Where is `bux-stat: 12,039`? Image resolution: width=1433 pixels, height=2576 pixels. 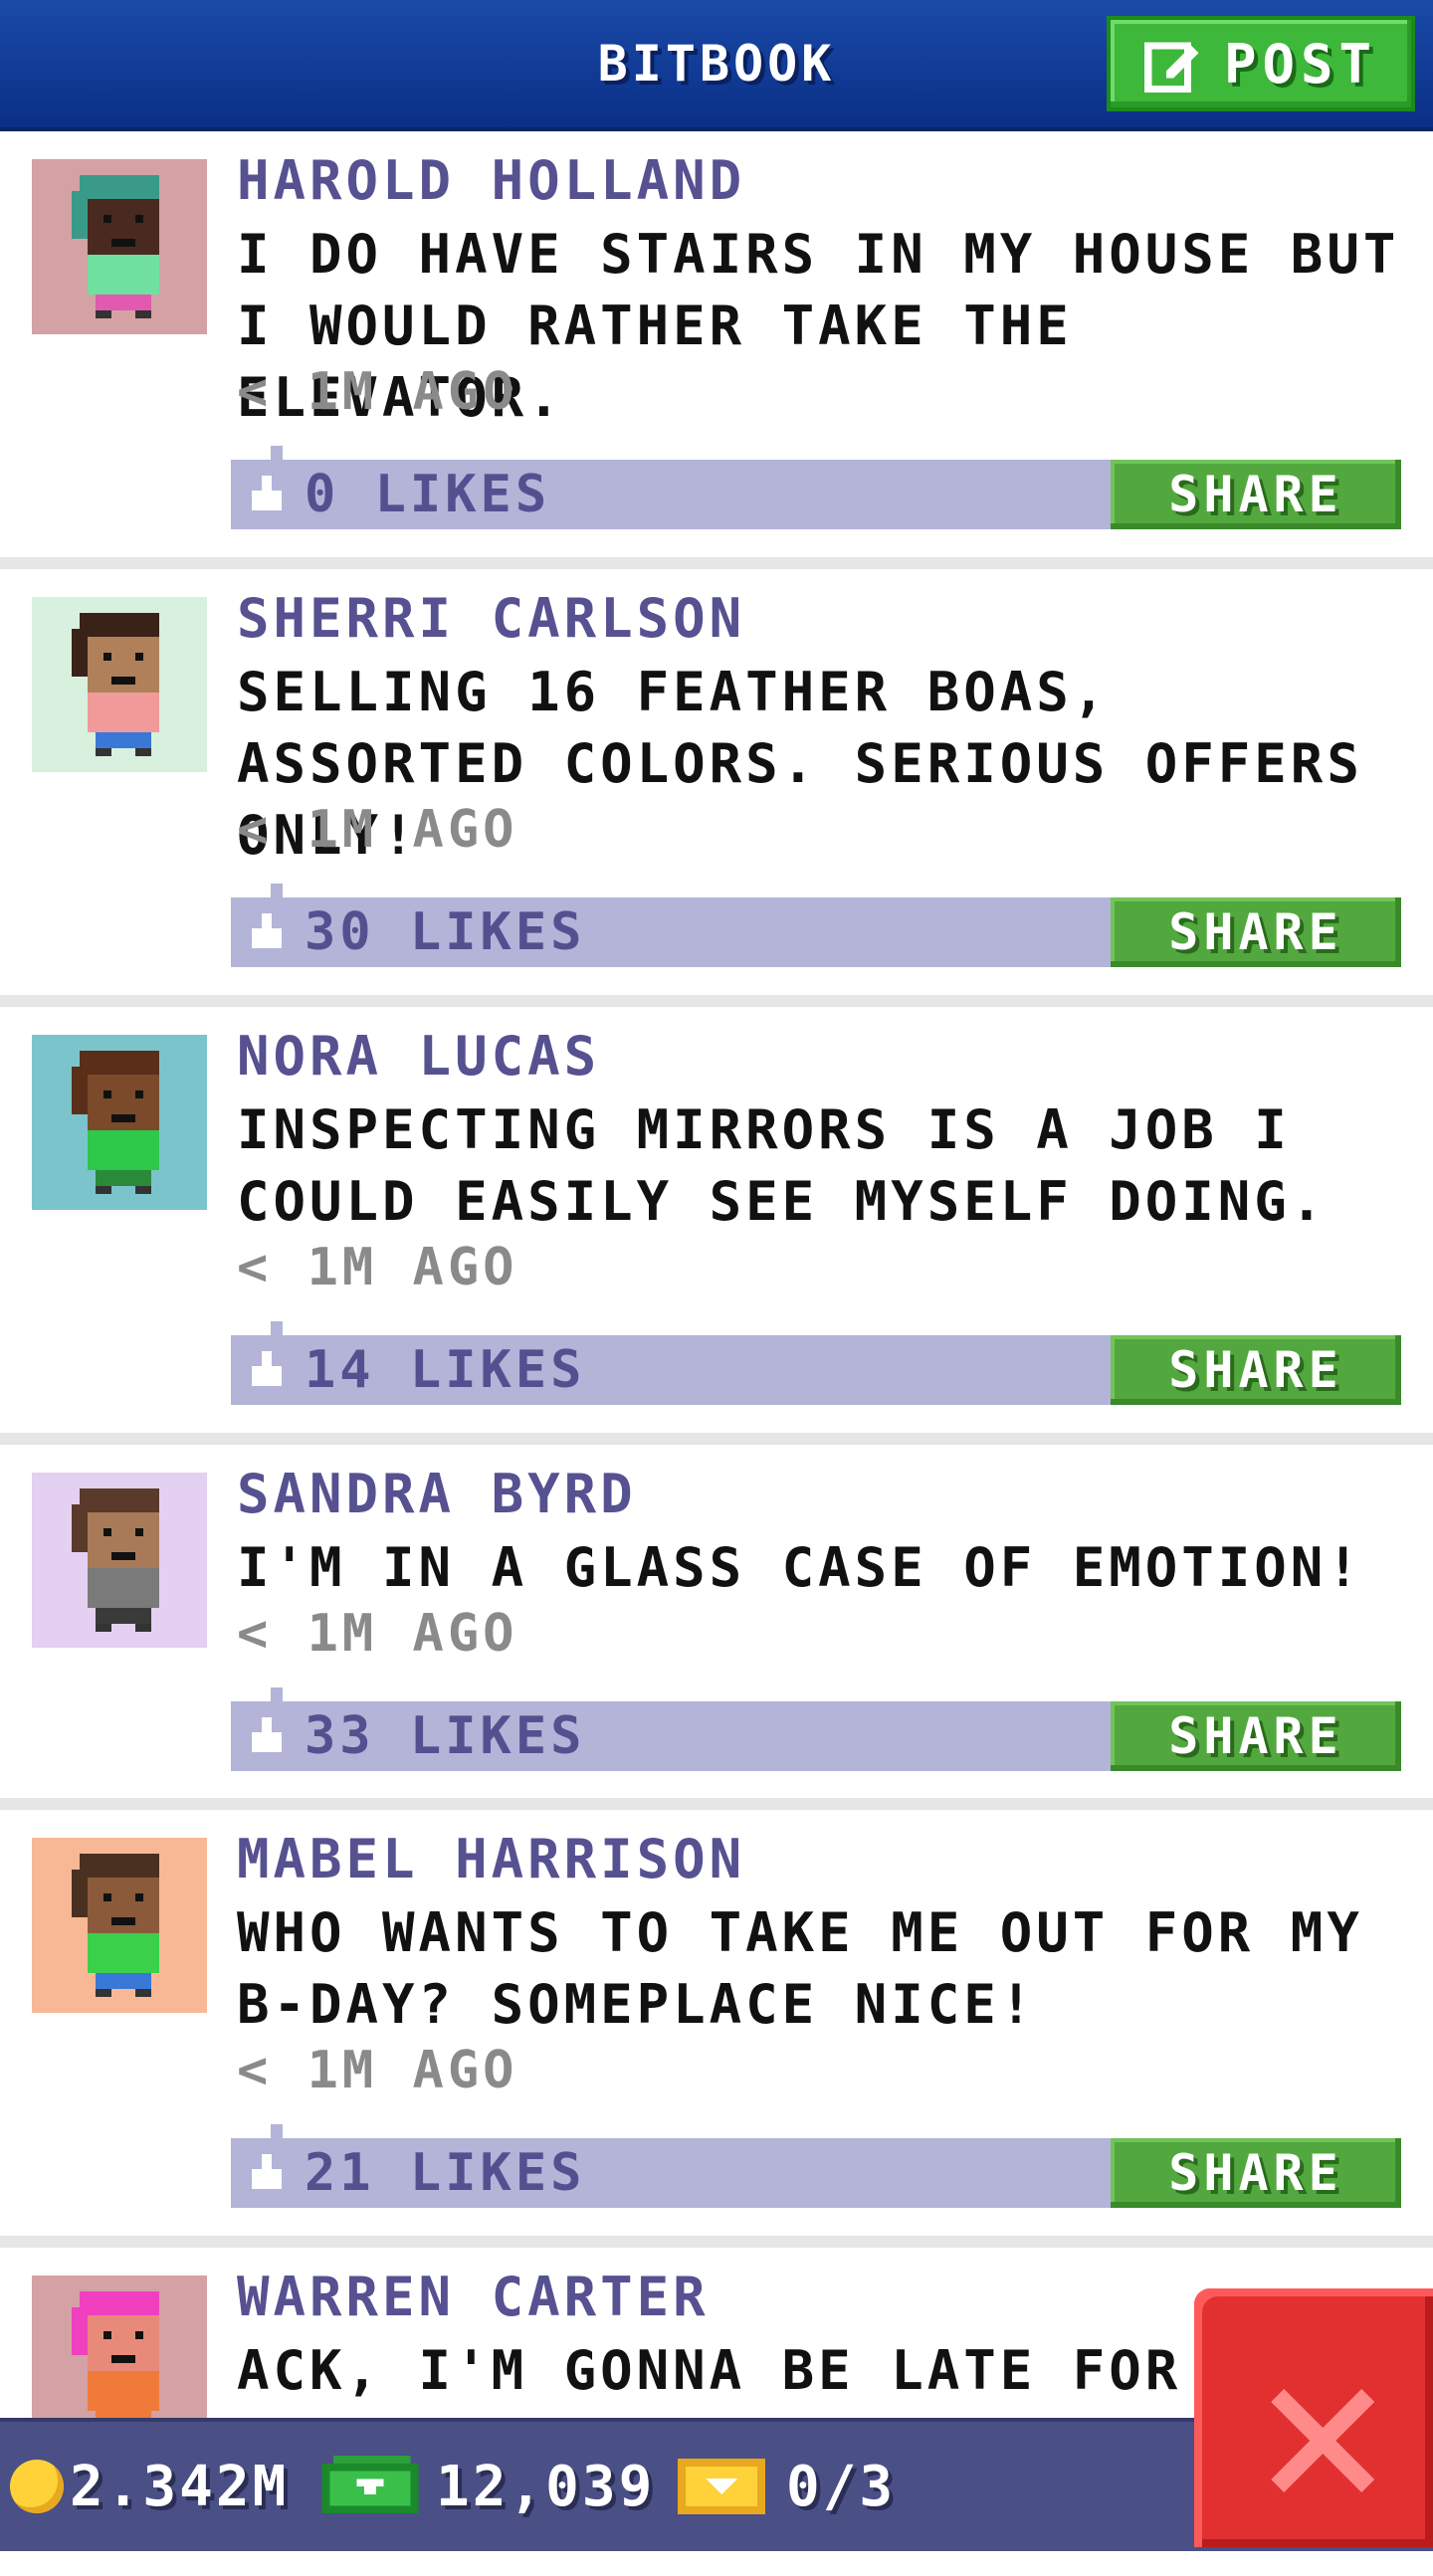 bux-stat: 12,039 is located at coordinates (487, 2487).